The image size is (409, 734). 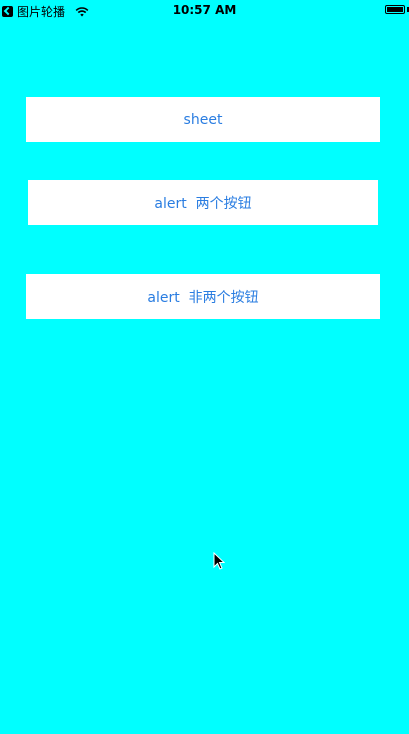 I want to click on alert-two-buttons-button: alert 两个按钮, so click(x=203, y=202).